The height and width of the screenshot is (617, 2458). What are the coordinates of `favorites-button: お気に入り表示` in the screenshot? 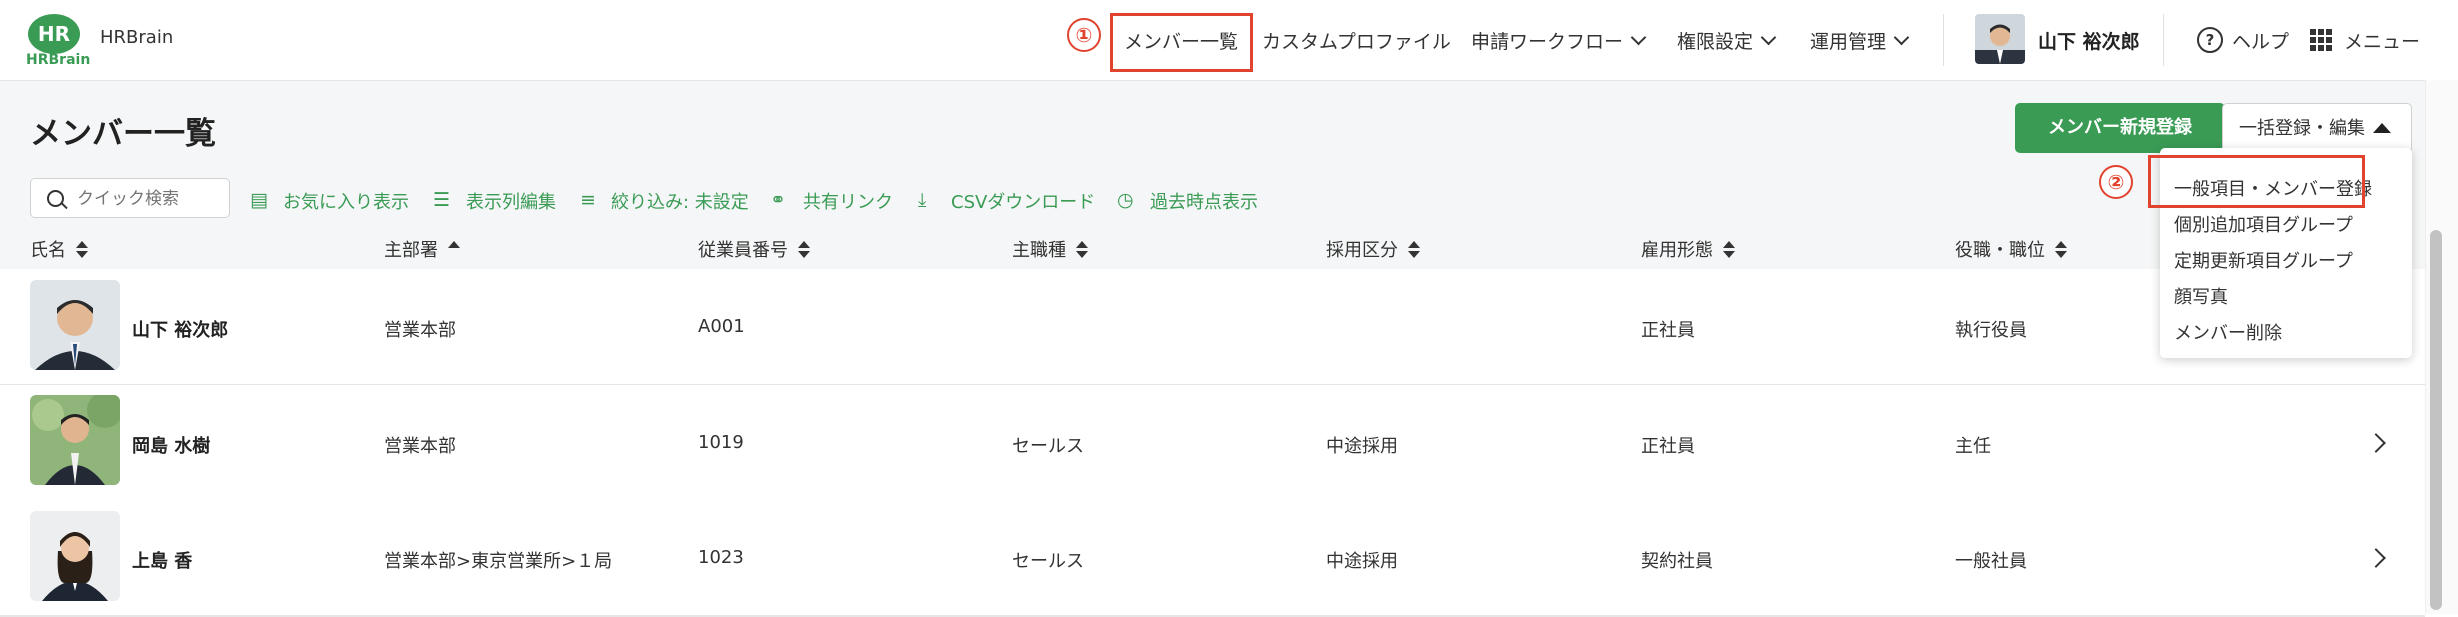 It's located at (346, 201).